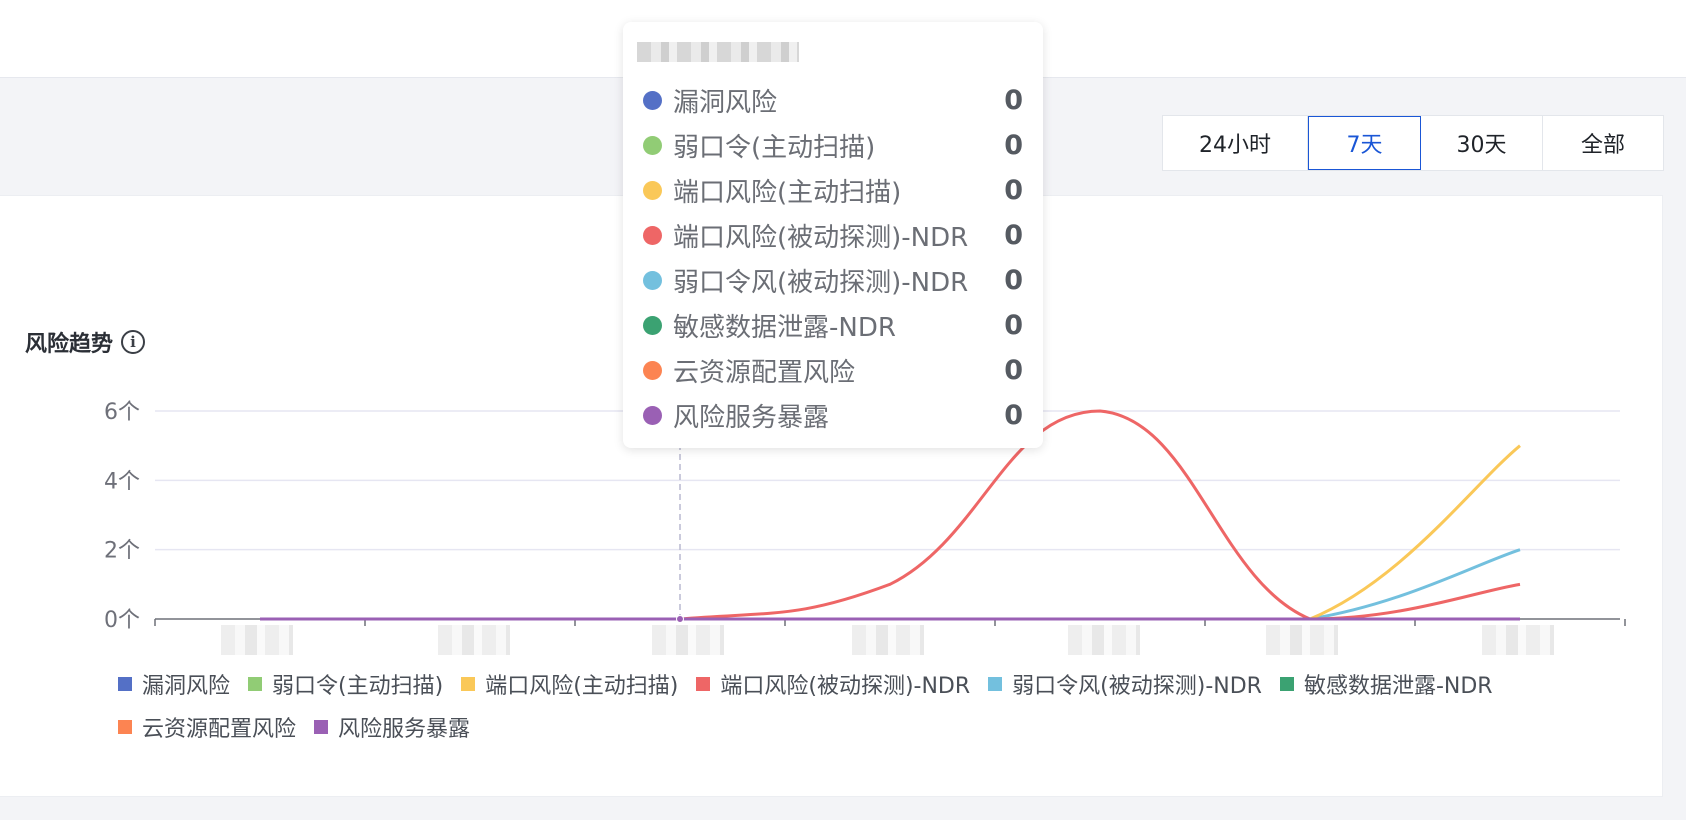 This screenshot has height=820, width=1686. Describe the element at coordinates (219, 729) in the screenshot. I see `legend-label: 云资源配置风险` at that location.